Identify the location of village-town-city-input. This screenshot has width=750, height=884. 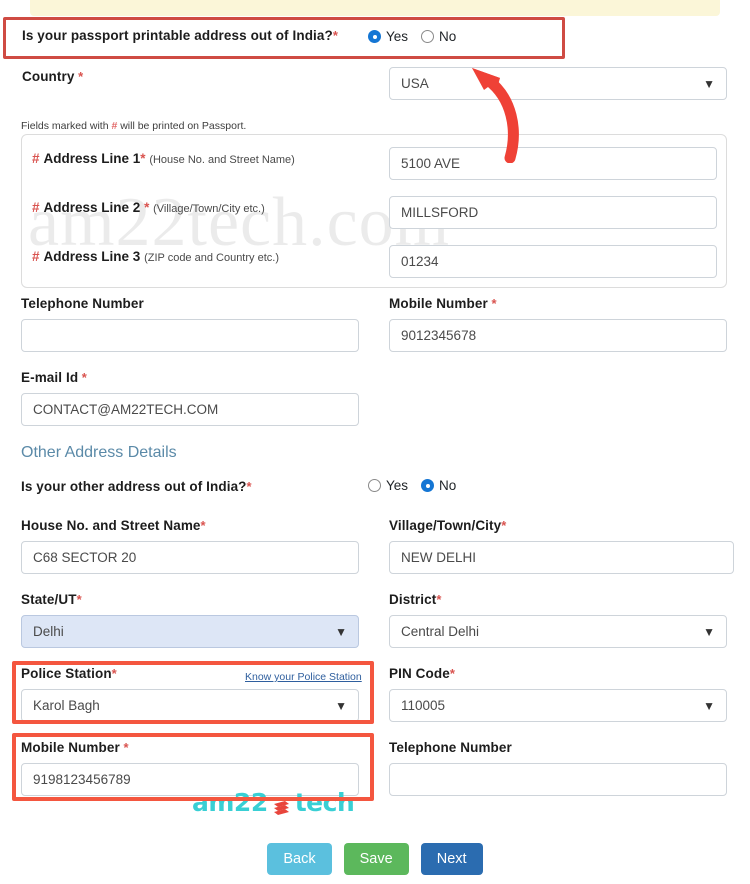
(561, 557).